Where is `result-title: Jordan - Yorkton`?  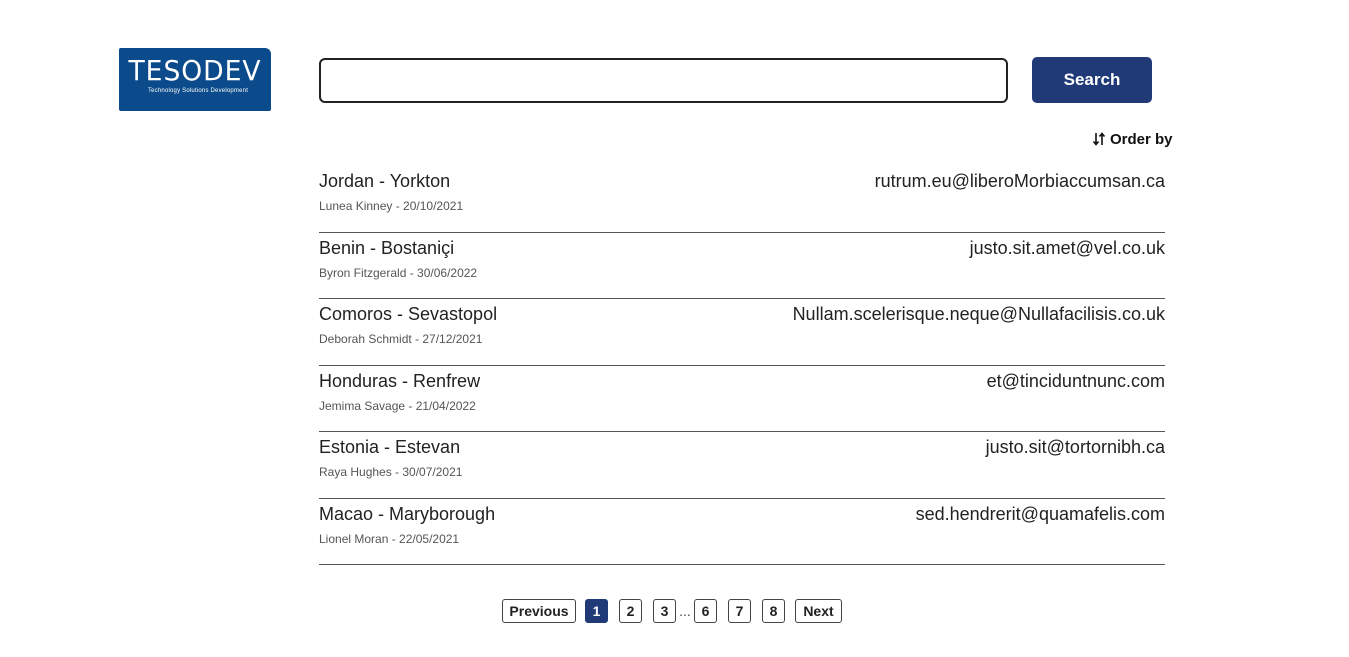 result-title: Jordan - Yorkton is located at coordinates (385, 181).